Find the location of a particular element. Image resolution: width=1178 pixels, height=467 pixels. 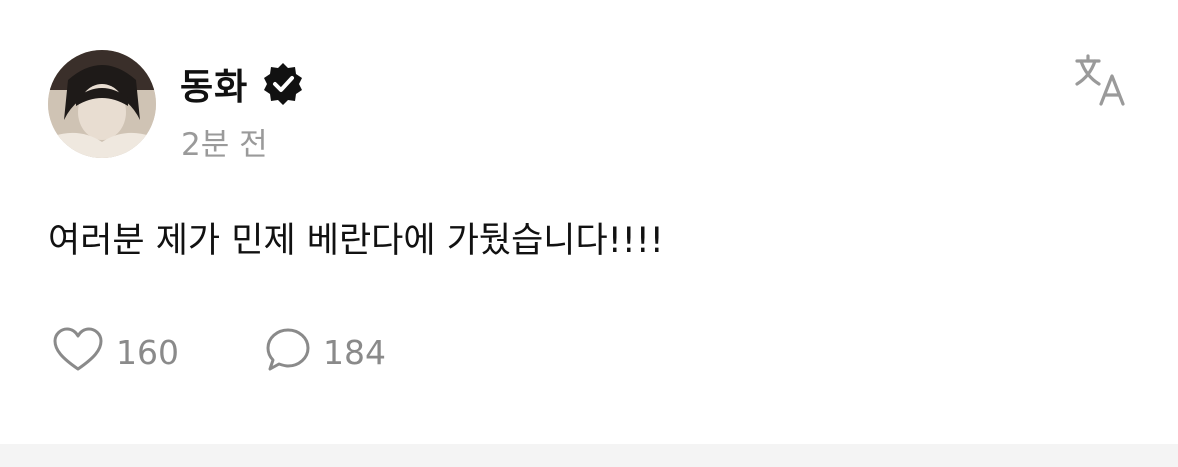

comment-bubble-icon is located at coordinates (288, 352).